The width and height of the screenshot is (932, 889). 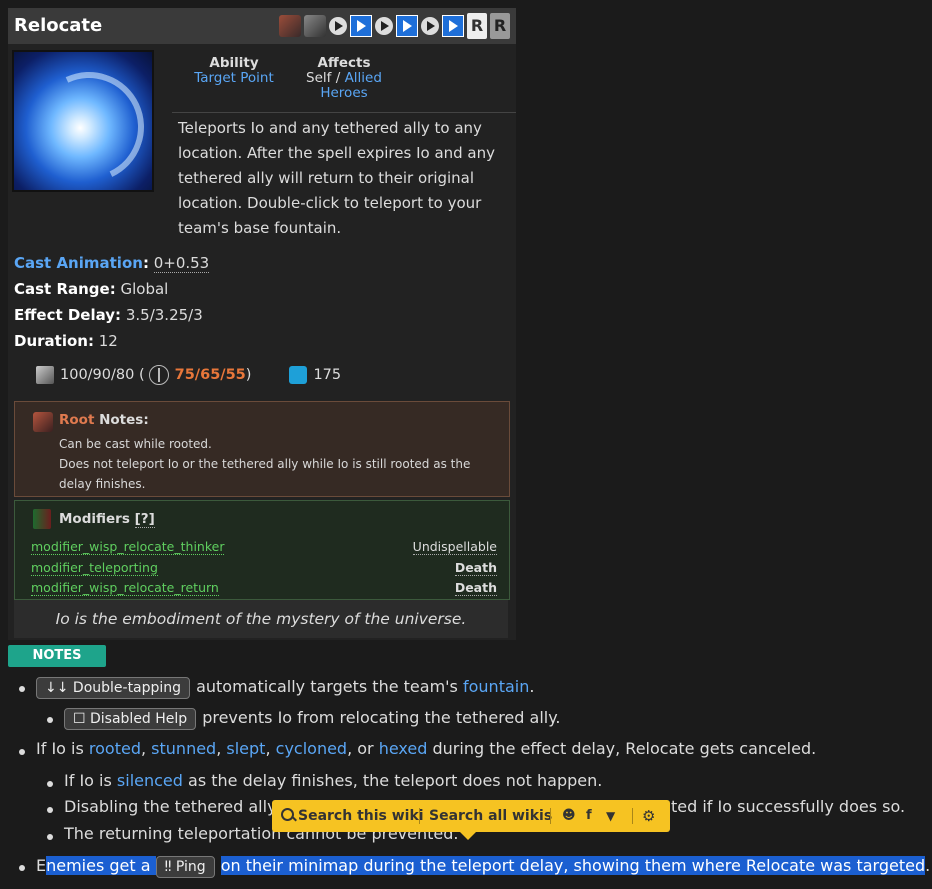 What do you see at coordinates (290, 26) in the screenshot?
I see `hero-portrait-icon` at bounding box center [290, 26].